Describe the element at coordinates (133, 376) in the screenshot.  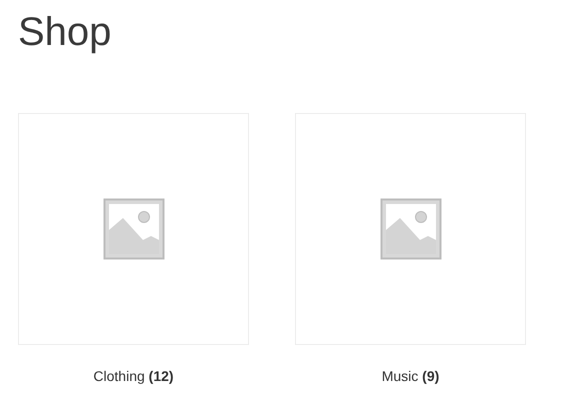
I see `category-link: Clothing (12)` at that location.